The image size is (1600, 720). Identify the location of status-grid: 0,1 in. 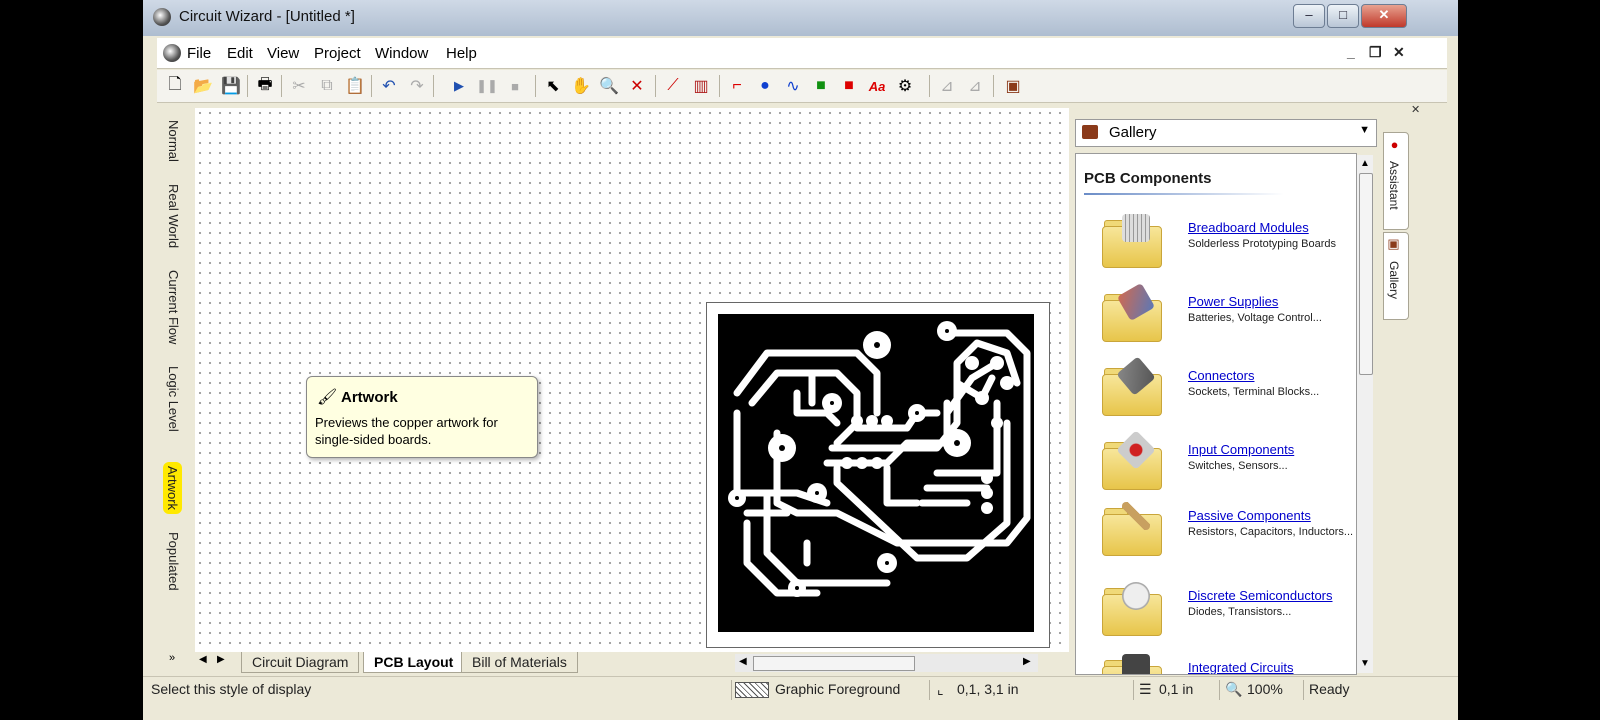
(1176, 689).